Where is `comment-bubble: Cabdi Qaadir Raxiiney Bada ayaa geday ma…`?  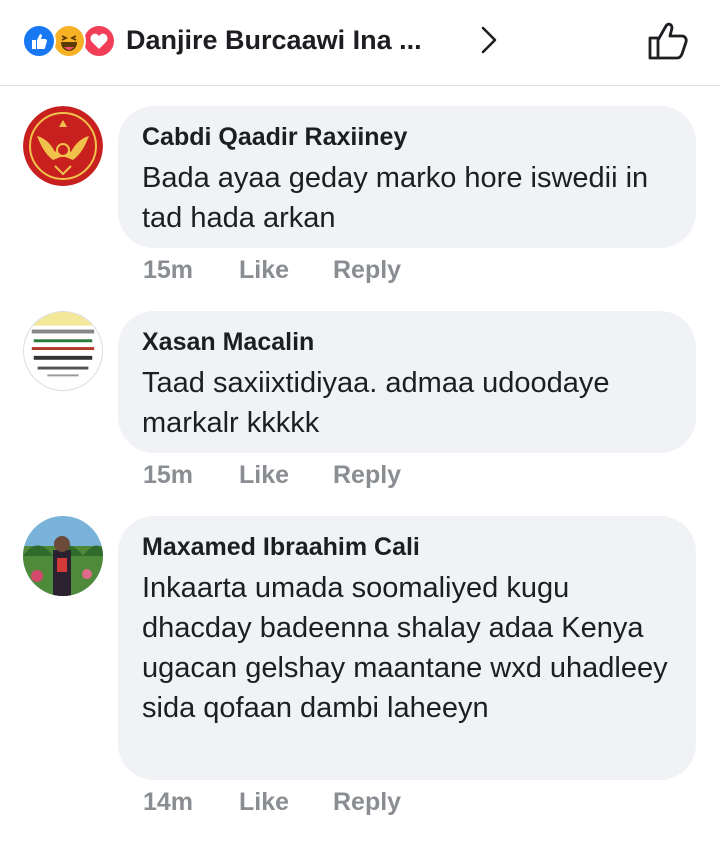 comment-bubble: Cabdi Qaadir Raxiiney Bada ayaa geday ma… is located at coordinates (407, 177).